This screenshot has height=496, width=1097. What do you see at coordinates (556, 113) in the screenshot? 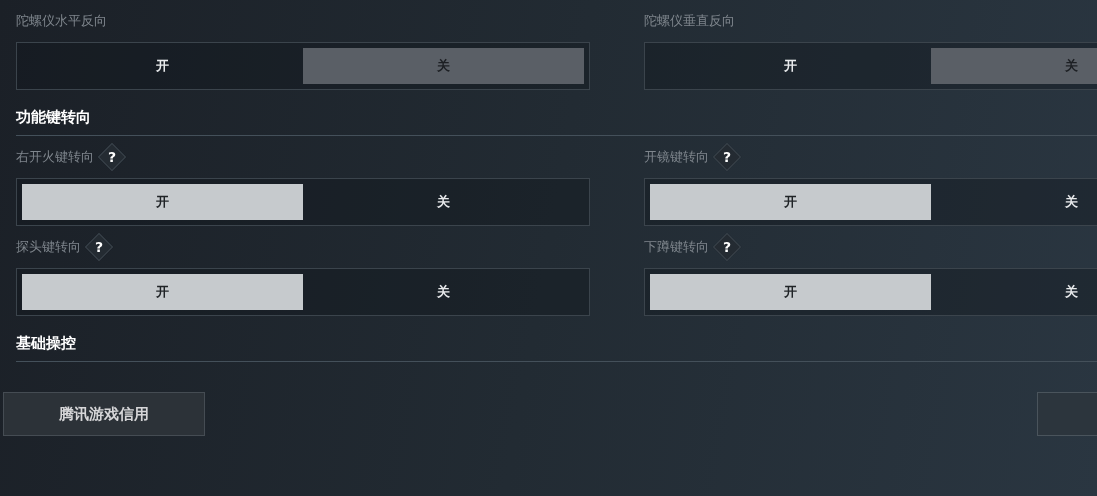
I see `section-heading: 功能键转向` at bounding box center [556, 113].